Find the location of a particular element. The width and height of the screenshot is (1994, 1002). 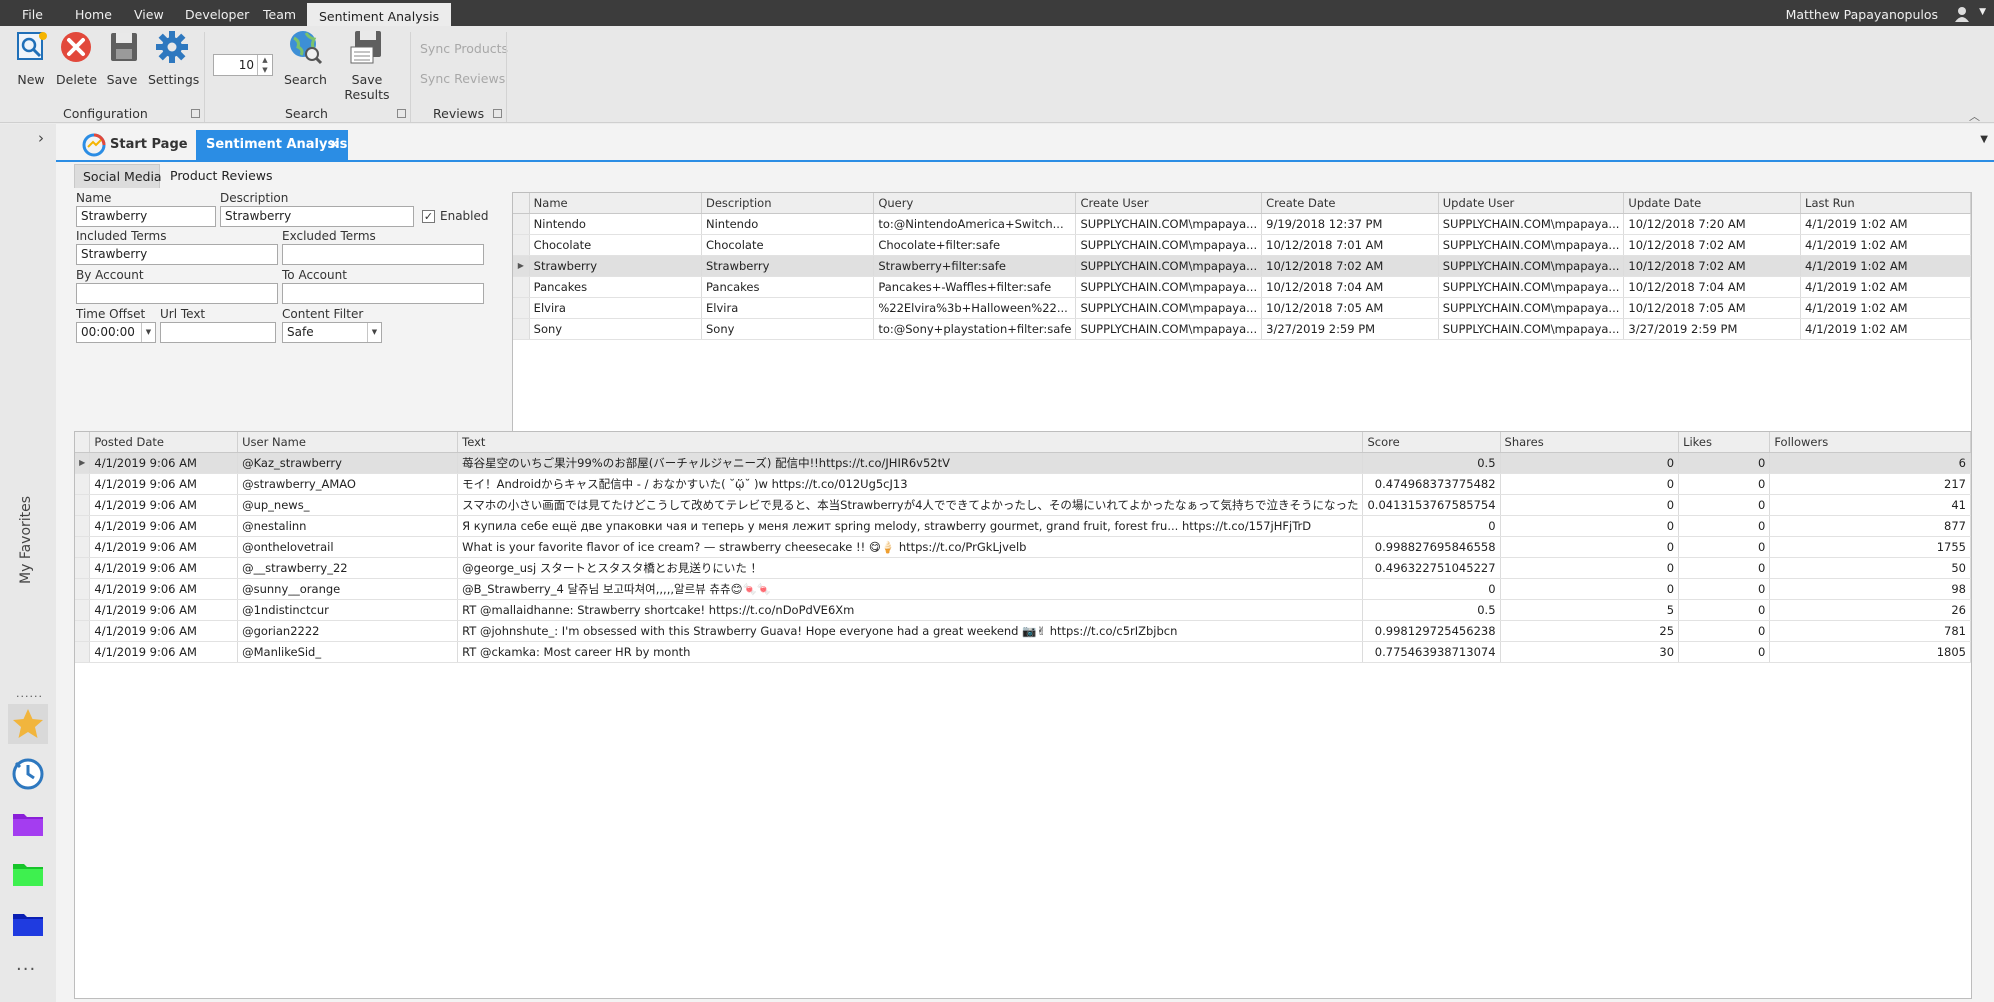

search-group-label: Search is located at coordinates (306, 113).